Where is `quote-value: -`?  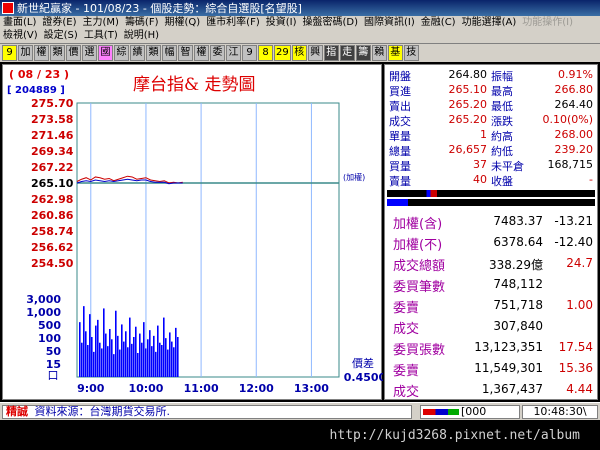
quote-value: - is located at coordinates (591, 179).